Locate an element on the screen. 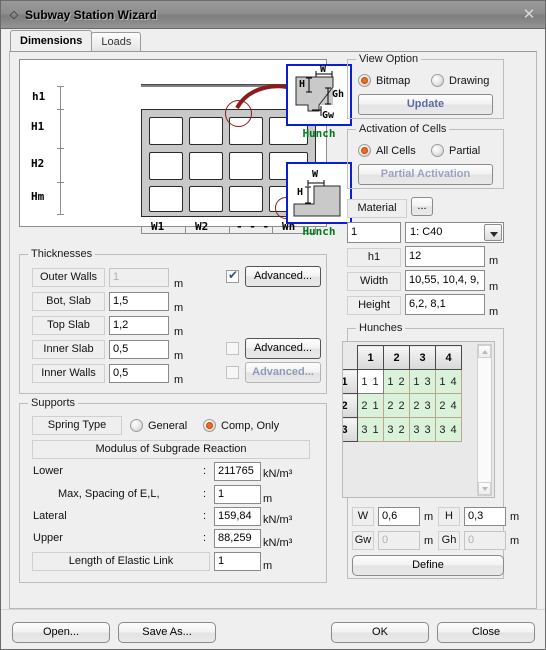 Image resolution: width=546 pixels, height=650 pixels. input-inner-walls: 0,5 is located at coordinates (139, 373).